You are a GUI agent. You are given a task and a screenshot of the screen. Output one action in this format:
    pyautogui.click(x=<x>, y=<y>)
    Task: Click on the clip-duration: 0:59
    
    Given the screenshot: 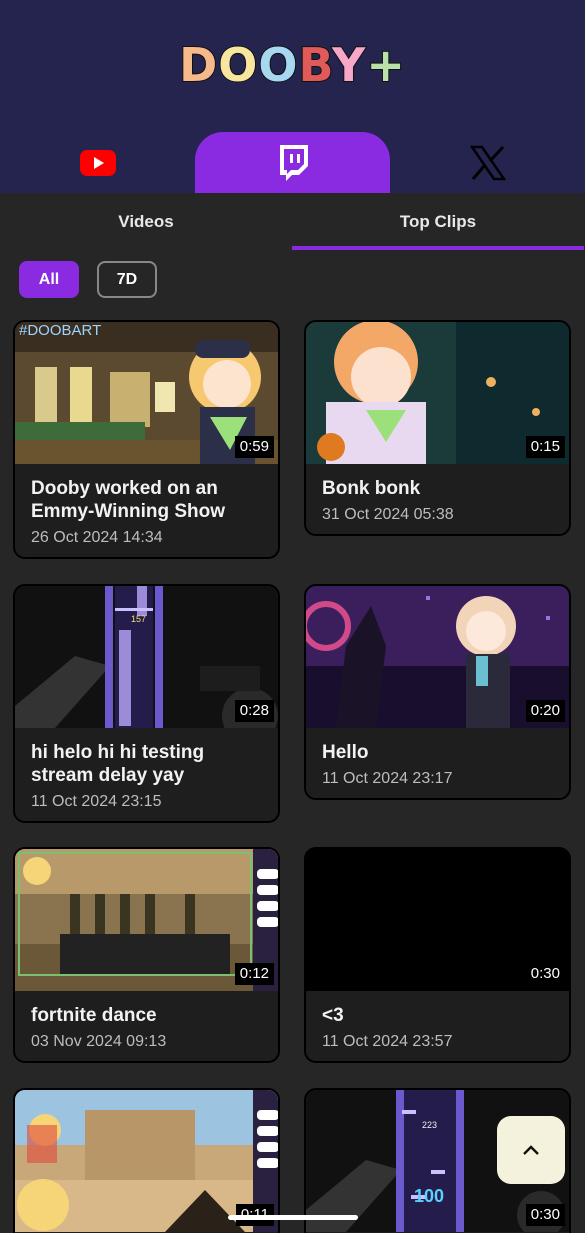 What is the action you would take?
    pyautogui.click(x=254, y=447)
    